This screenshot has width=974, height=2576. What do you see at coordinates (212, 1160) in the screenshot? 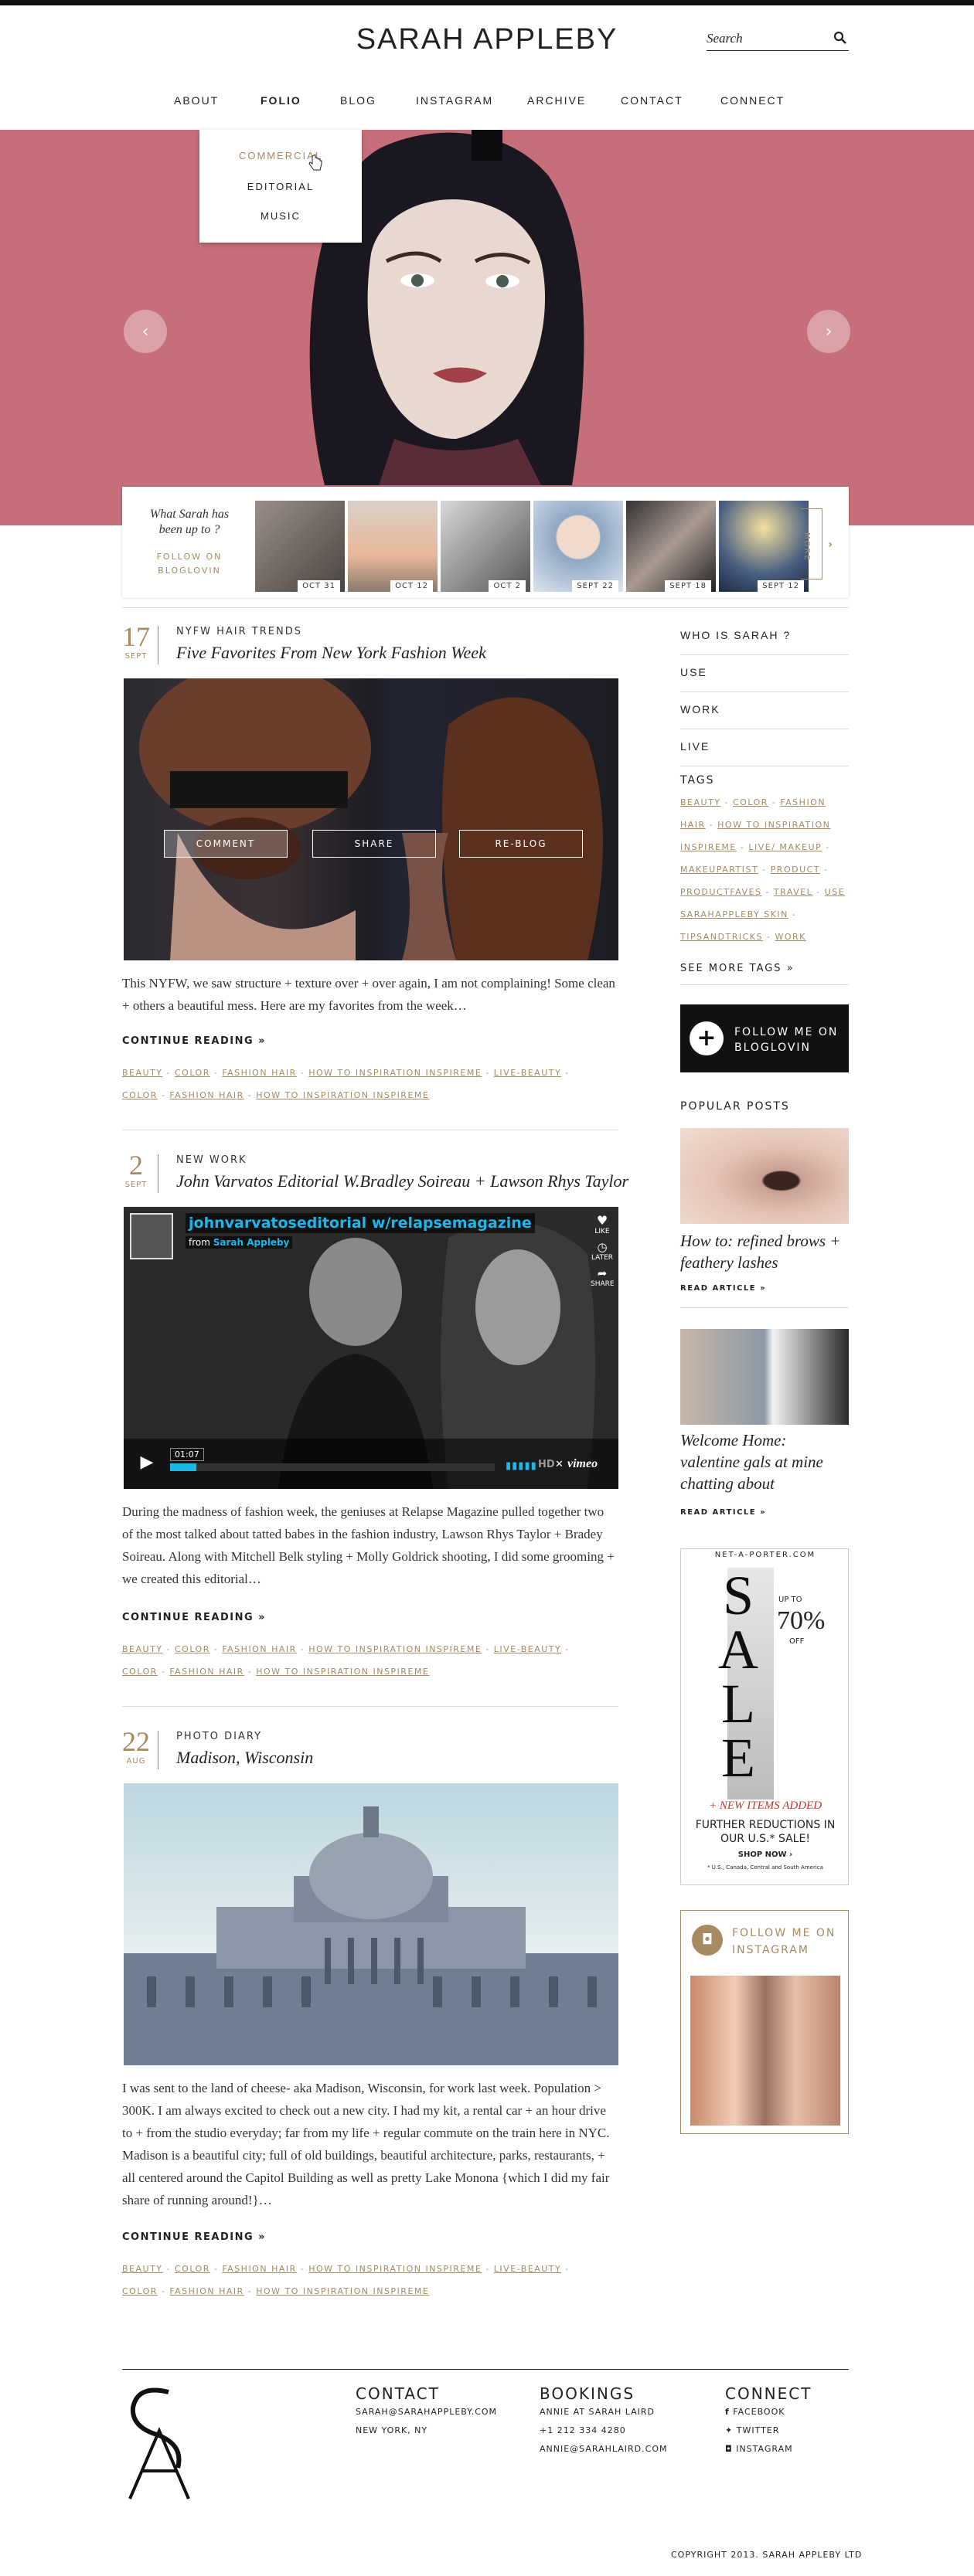
I see `post-category: NEW WORK` at bounding box center [212, 1160].